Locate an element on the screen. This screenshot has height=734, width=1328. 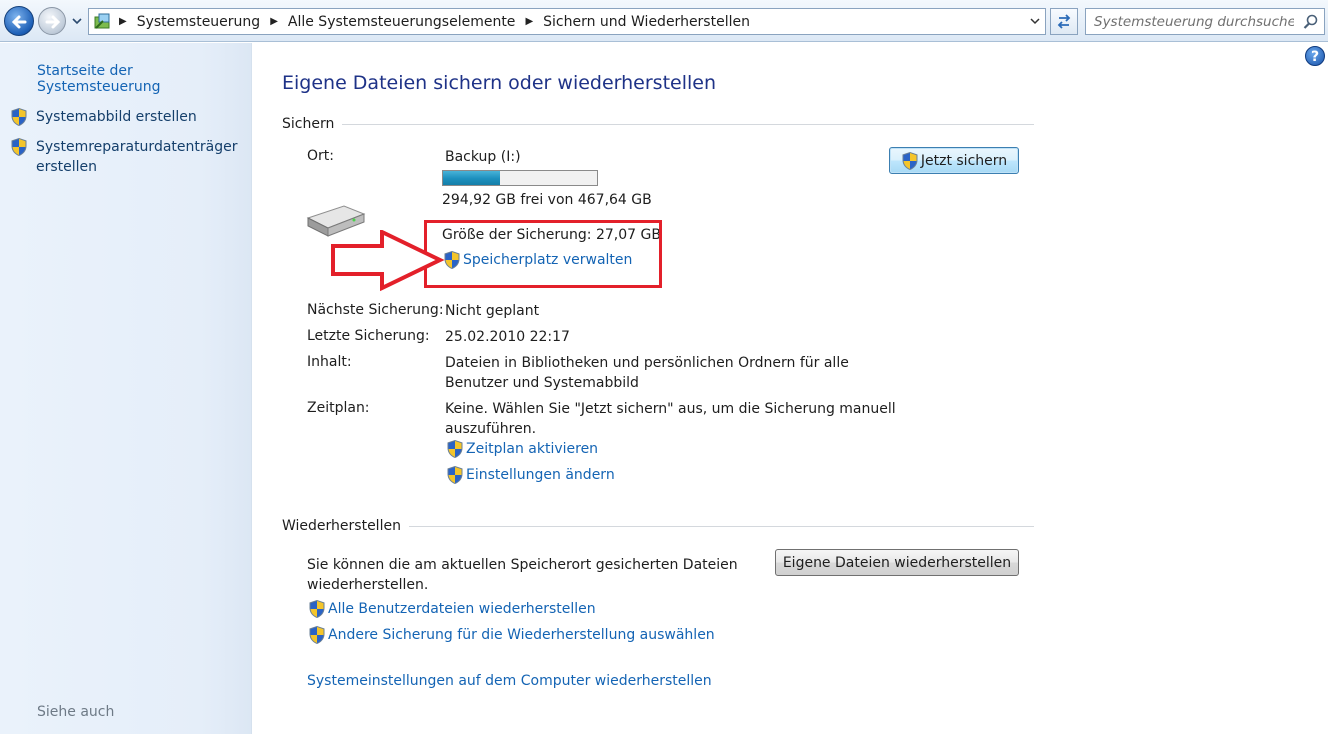
disk-usage-bar is located at coordinates (520, 178).